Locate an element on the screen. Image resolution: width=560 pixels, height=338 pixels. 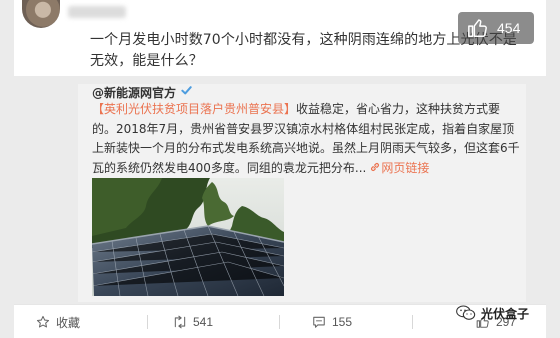
favorite-label: 收藏 is located at coordinates (68, 322).